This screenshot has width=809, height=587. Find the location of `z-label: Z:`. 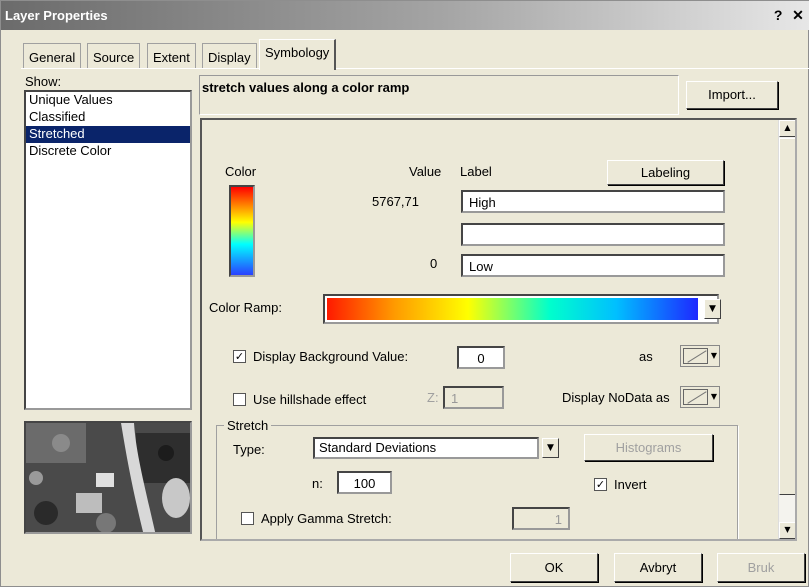

z-label: Z: is located at coordinates (433, 397).